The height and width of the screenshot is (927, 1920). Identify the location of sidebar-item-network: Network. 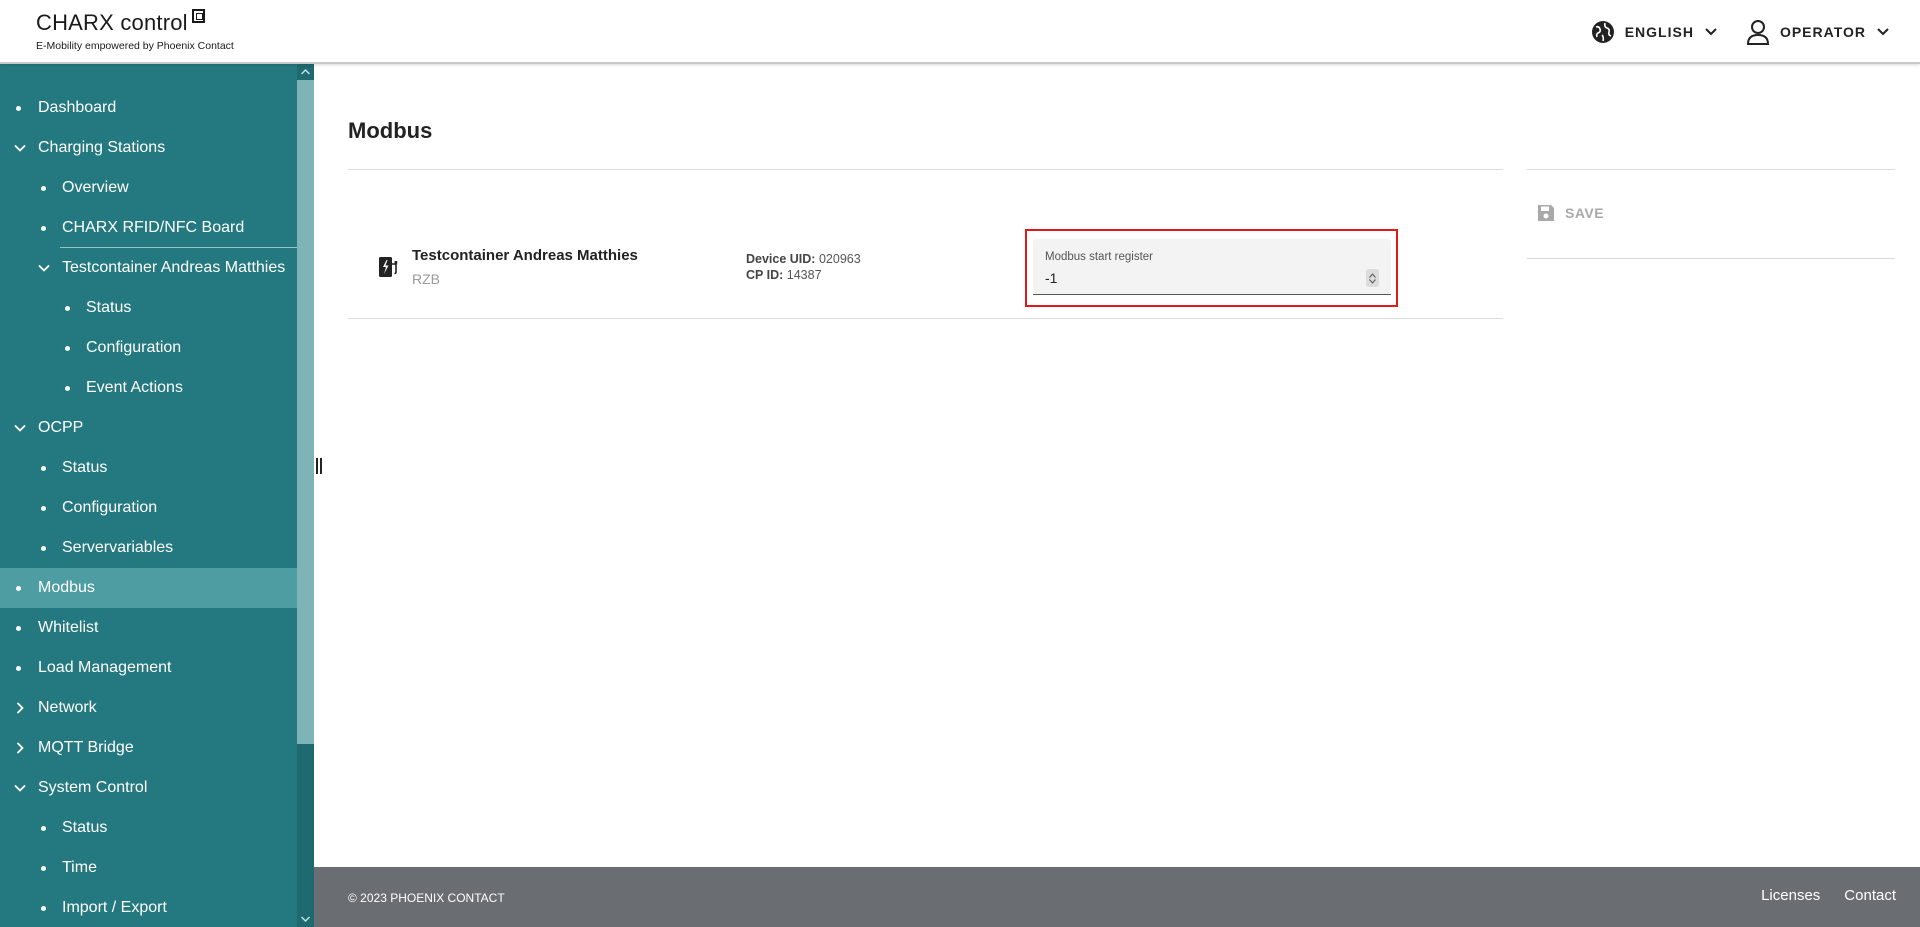
(148, 708).